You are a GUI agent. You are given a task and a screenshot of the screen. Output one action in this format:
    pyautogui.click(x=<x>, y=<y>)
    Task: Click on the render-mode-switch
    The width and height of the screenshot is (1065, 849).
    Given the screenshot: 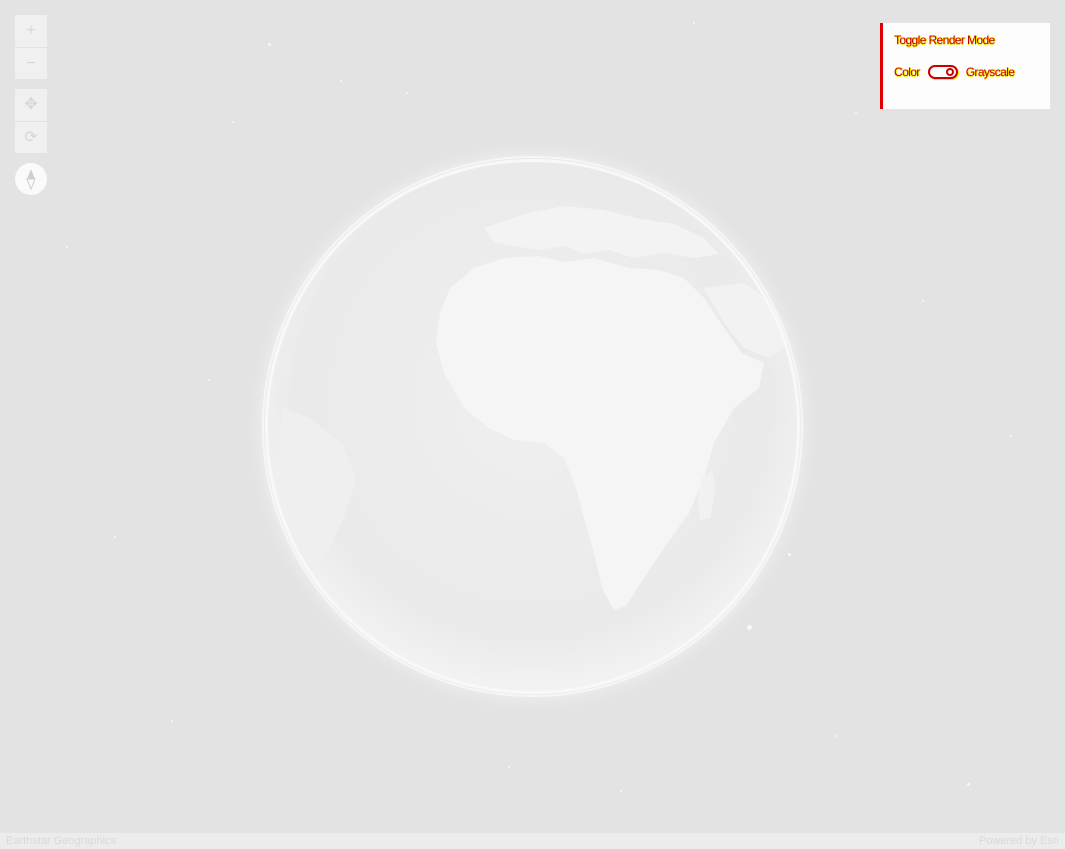 What is the action you would take?
    pyautogui.click(x=942, y=72)
    